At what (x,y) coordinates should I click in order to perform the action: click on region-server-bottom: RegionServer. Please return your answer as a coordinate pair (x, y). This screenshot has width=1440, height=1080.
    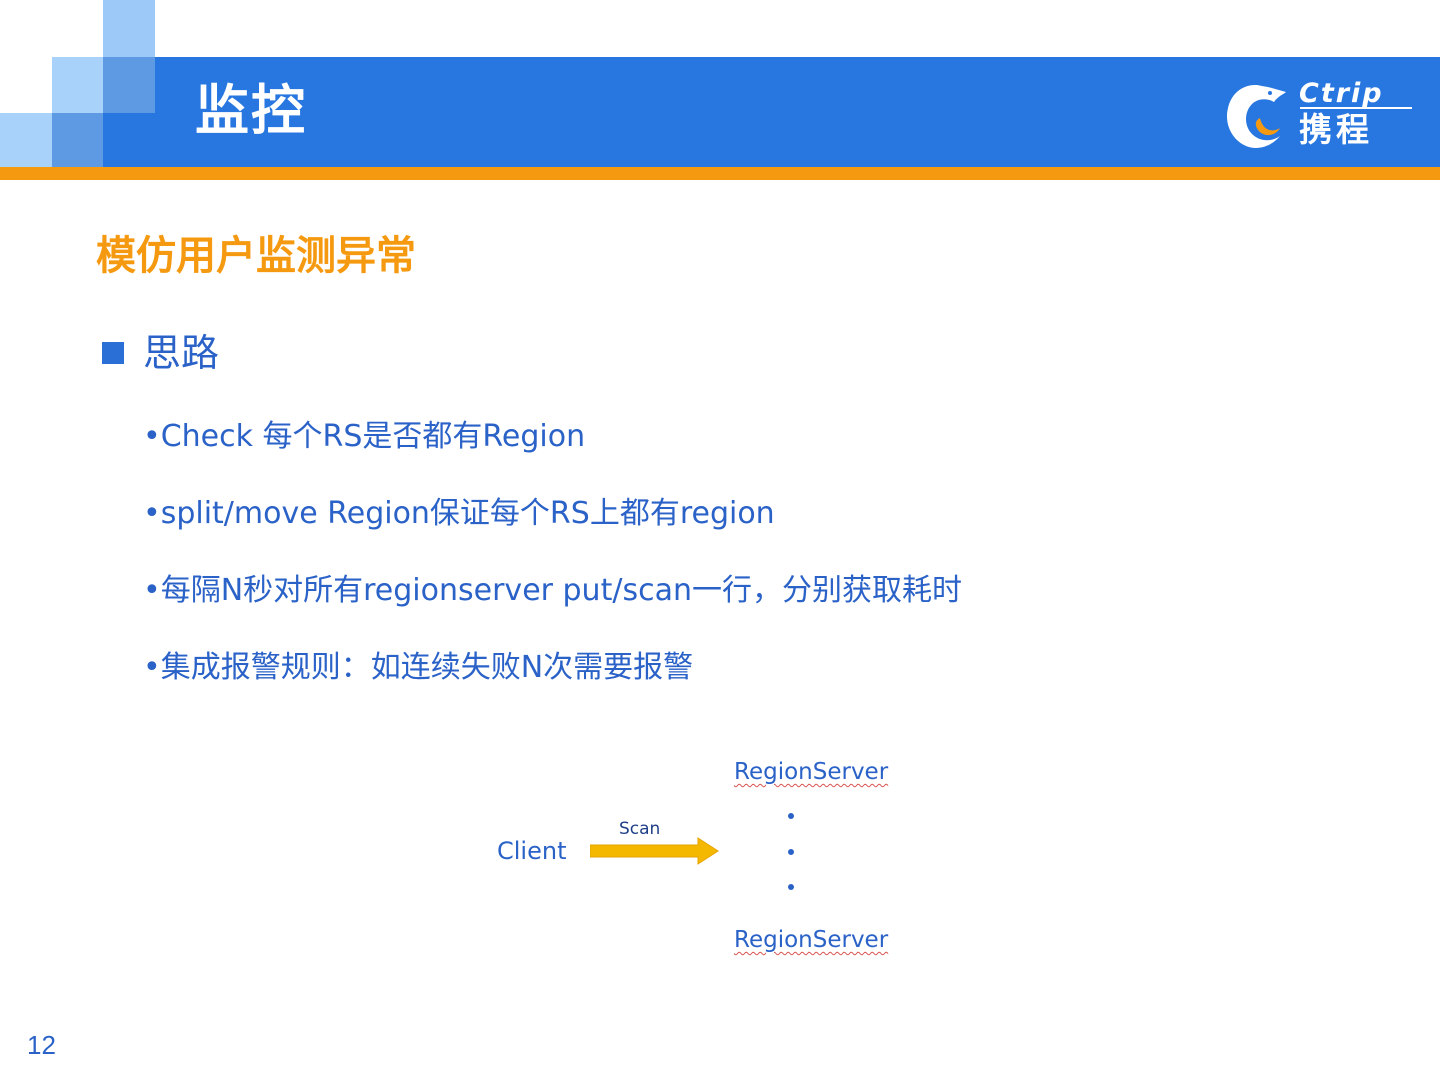
    Looking at the image, I should click on (811, 940).